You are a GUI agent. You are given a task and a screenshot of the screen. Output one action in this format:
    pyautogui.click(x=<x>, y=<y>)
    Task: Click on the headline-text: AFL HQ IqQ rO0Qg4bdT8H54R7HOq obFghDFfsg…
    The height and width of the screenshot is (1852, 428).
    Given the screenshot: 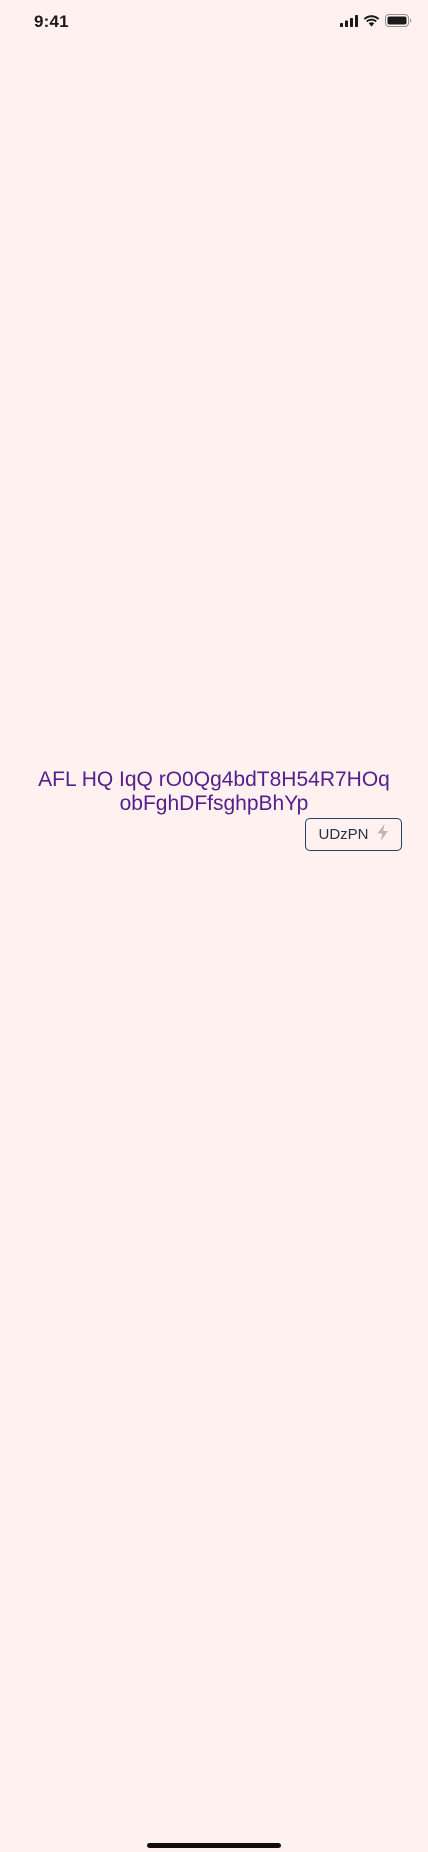 What is the action you would take?
    pyautogui.click(x=214, y=791)
    